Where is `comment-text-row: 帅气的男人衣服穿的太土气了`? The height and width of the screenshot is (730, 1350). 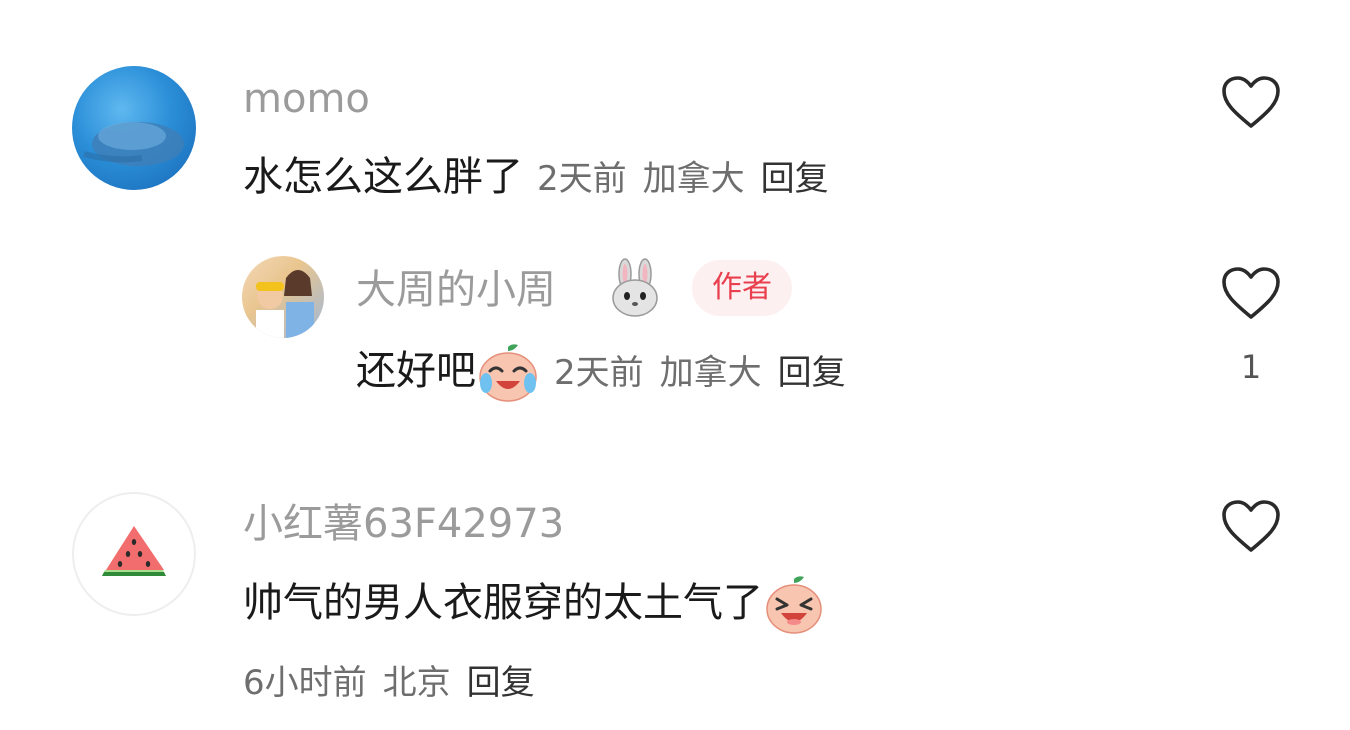 comment-text-row: 帅气的男人衣服穿的太土气了 is located at coordinates (534, 605).